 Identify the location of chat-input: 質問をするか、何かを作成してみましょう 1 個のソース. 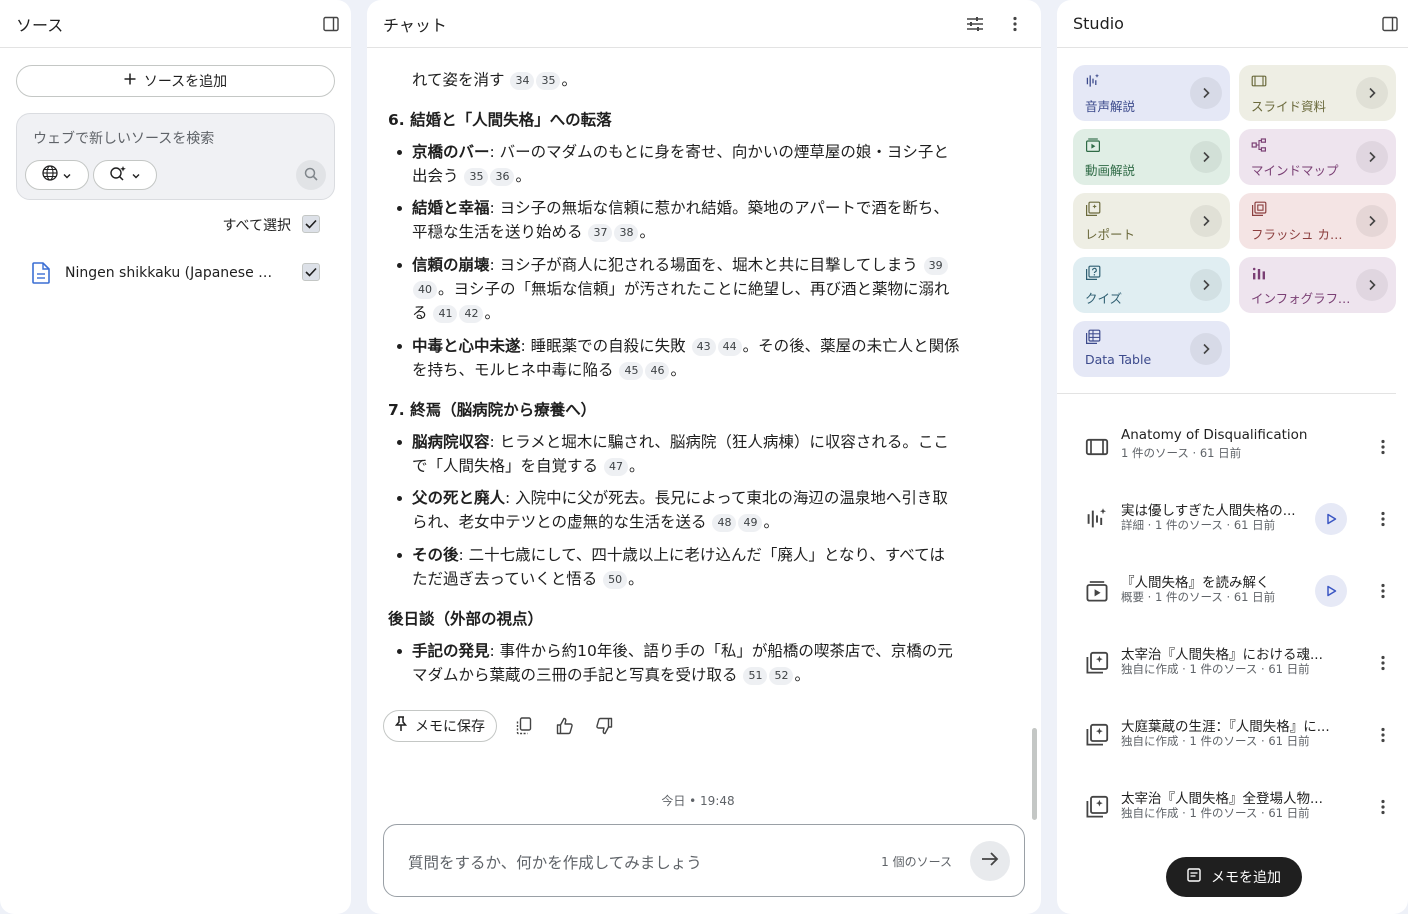
(704, 860).